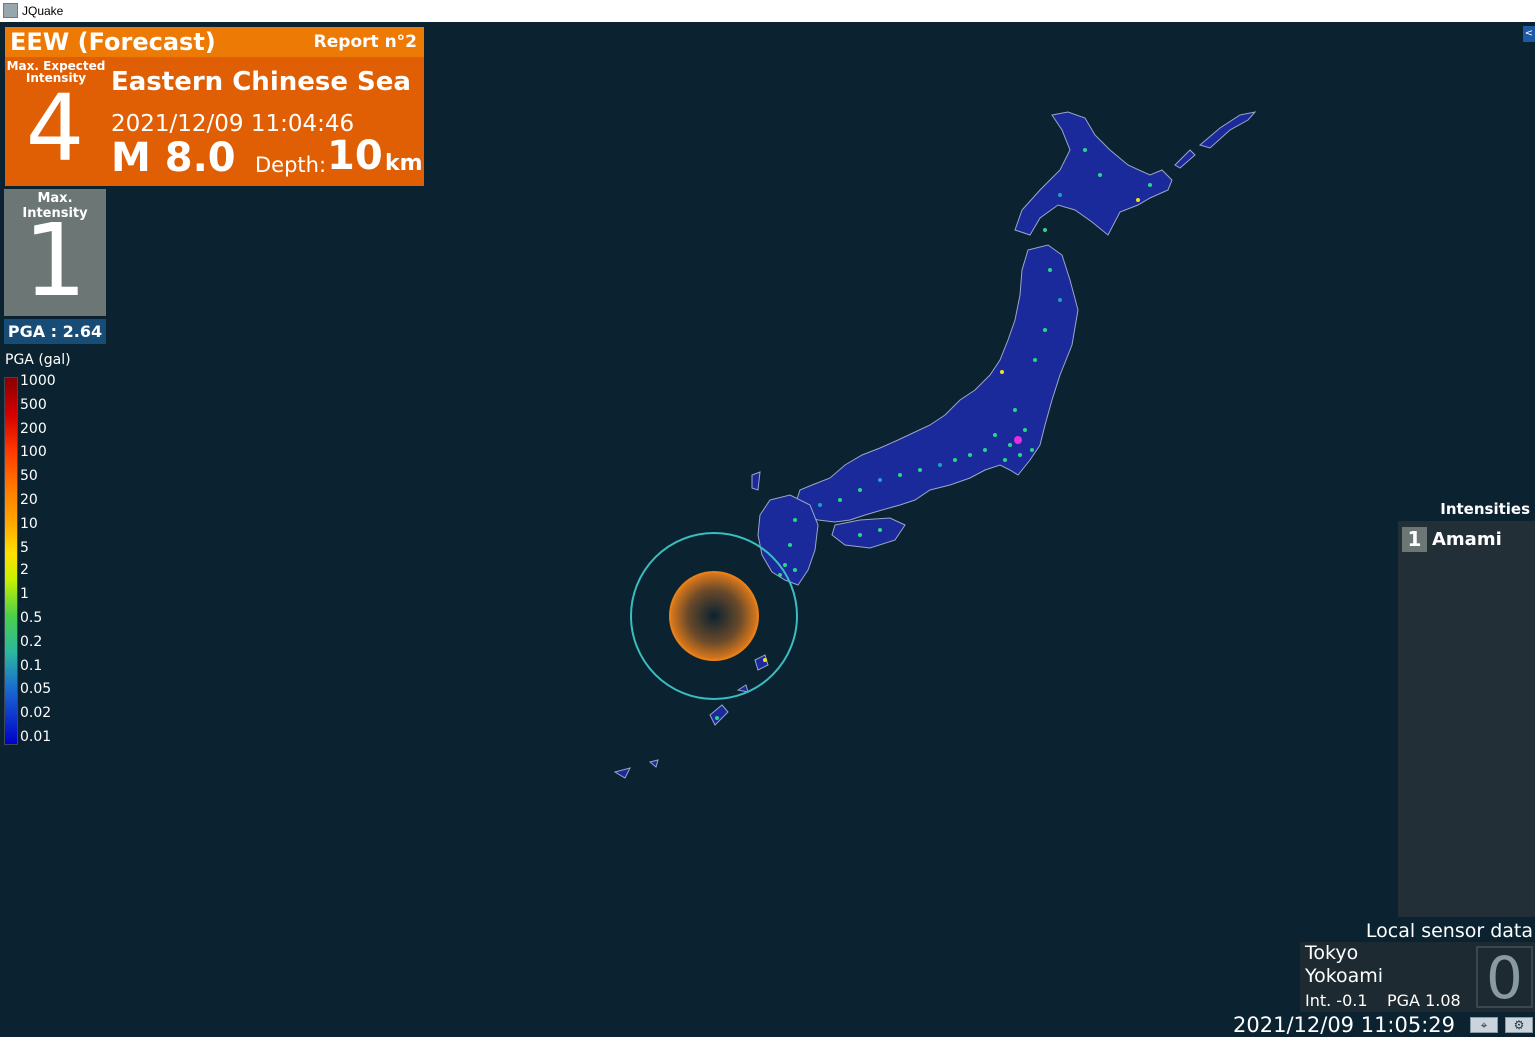  Describe the element at coordinates (261, 82) in the screenshot. I see `epicenter-region: Eastern Chinese Sea` at that location.